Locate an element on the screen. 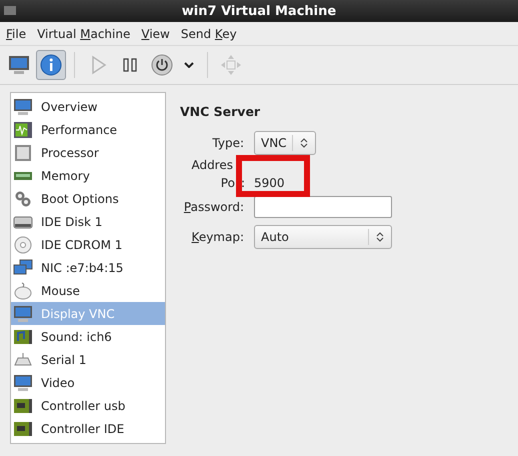 This screenshot has width=518, height=456. sidebar-item: IDE CDROM 1 is located at coordinates (88, 244).